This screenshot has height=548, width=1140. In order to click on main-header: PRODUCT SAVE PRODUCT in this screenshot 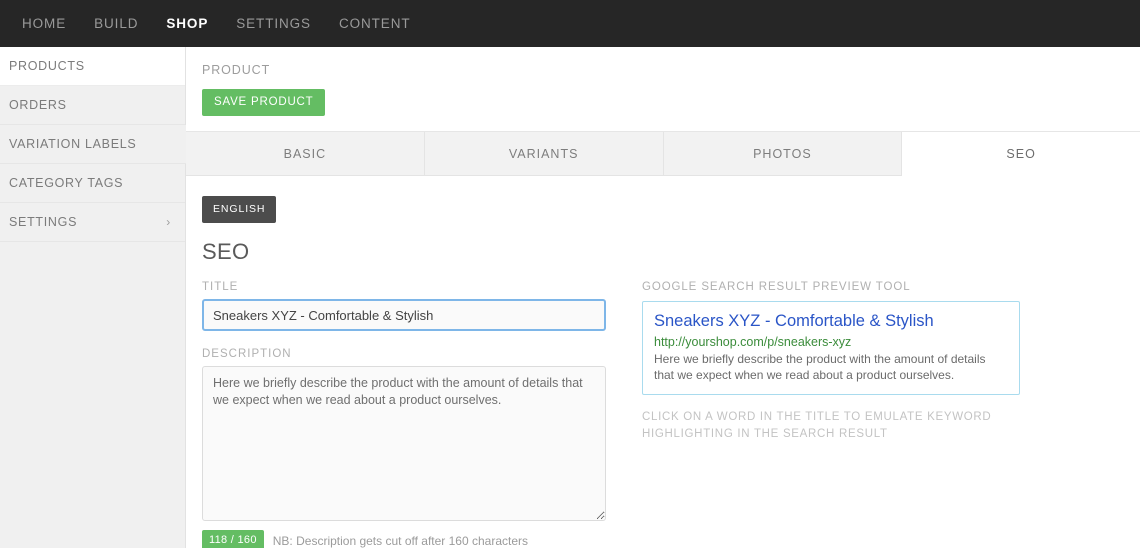, I will do `click(663, 89)`.